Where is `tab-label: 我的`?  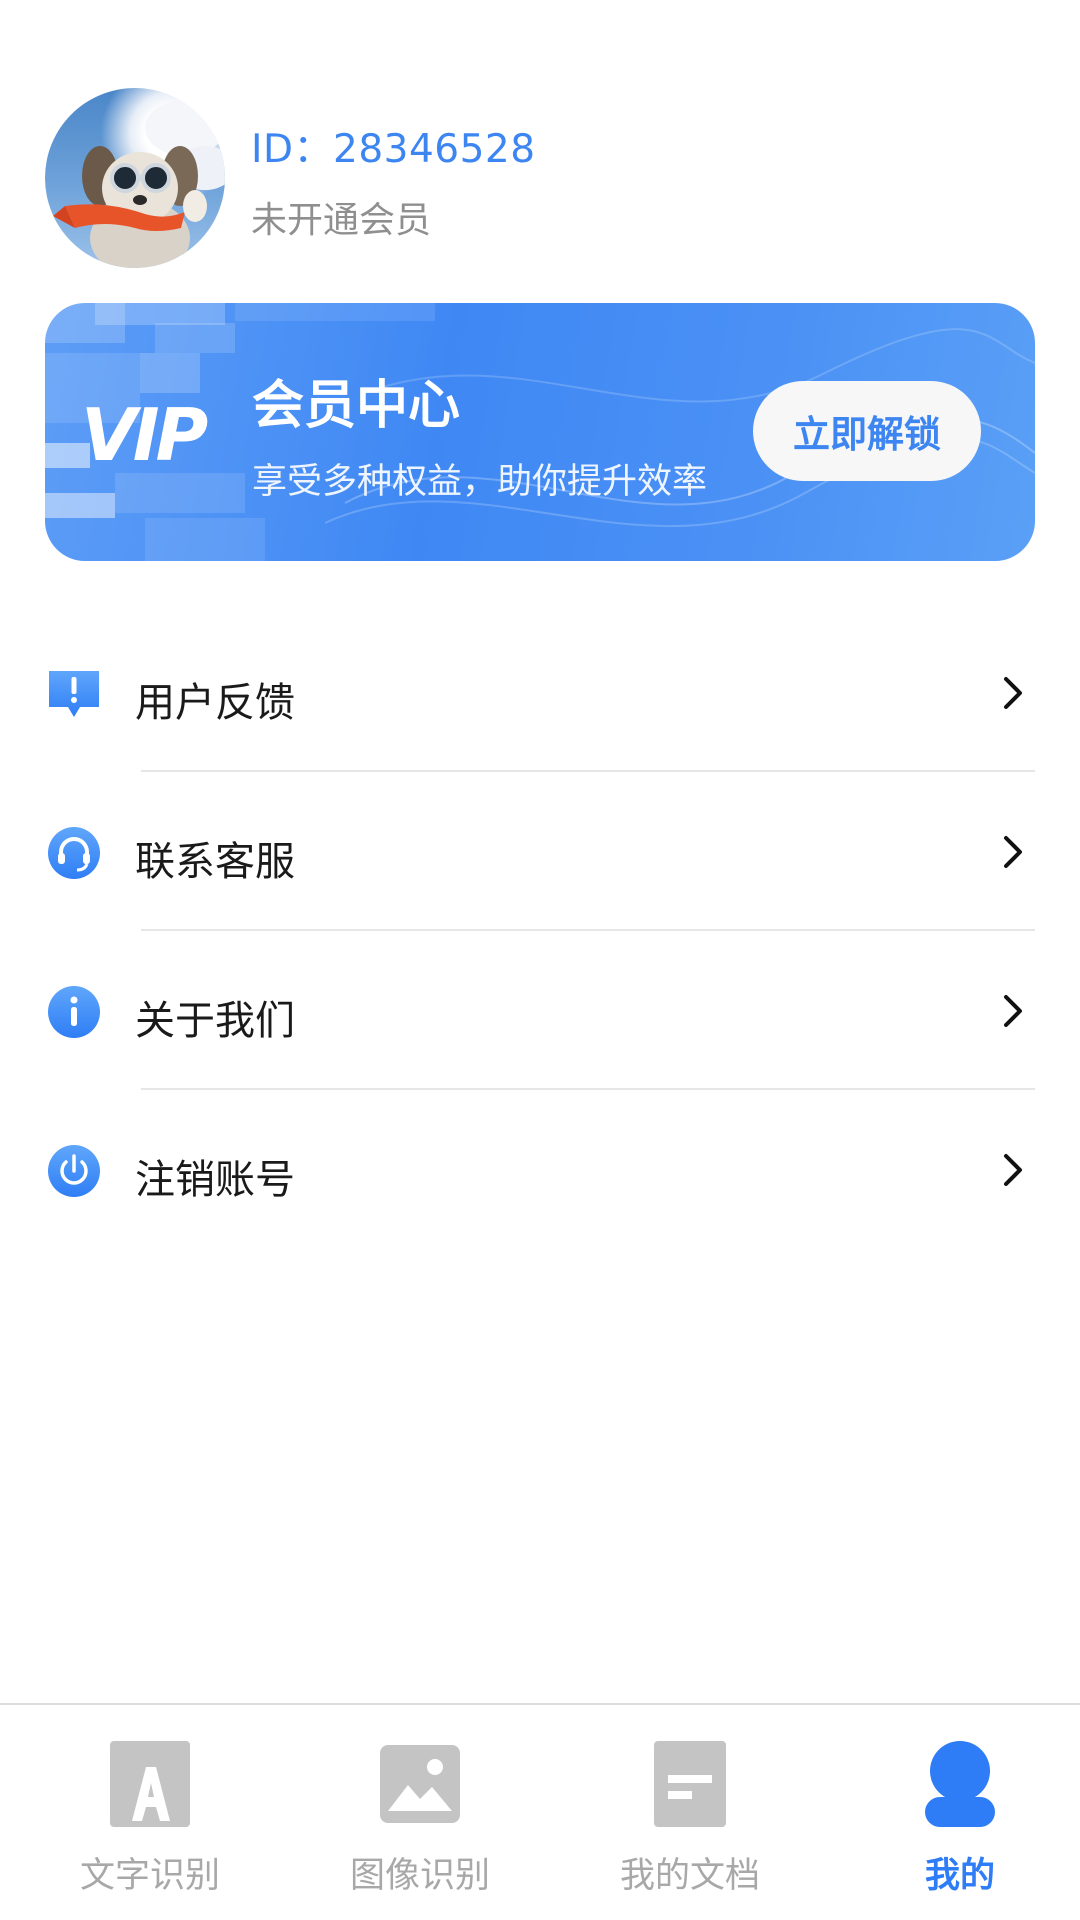 tab-label: 我的 is located at coordinates (959, 1876).